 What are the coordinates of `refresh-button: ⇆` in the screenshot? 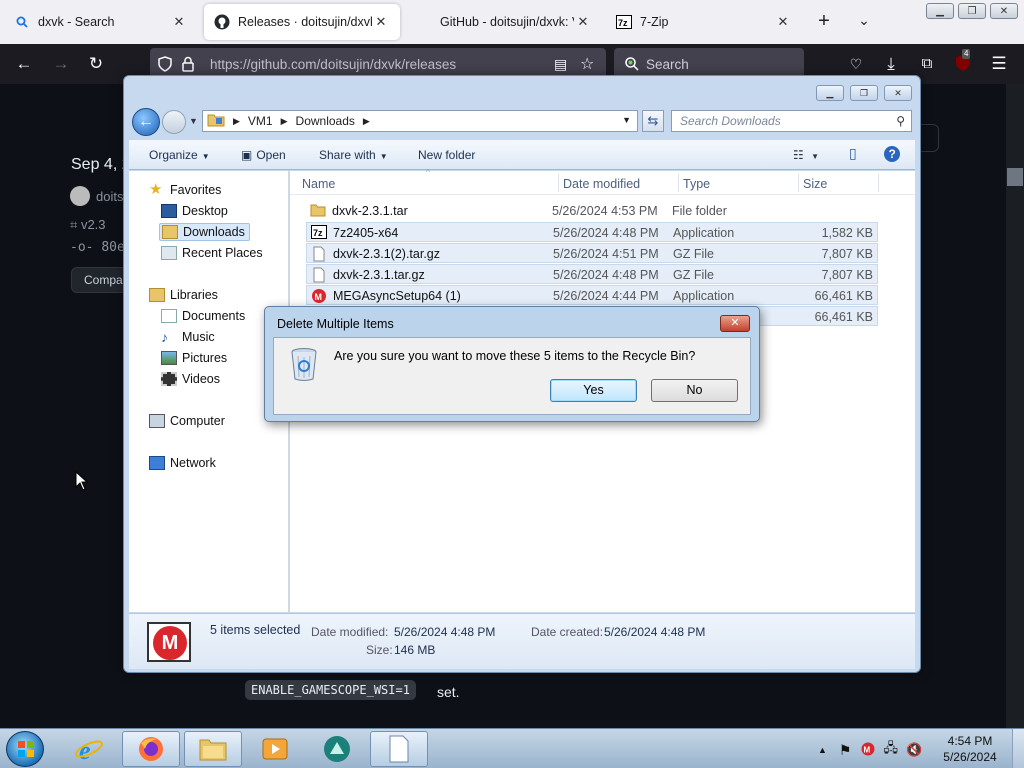 It's located at (653, 121).